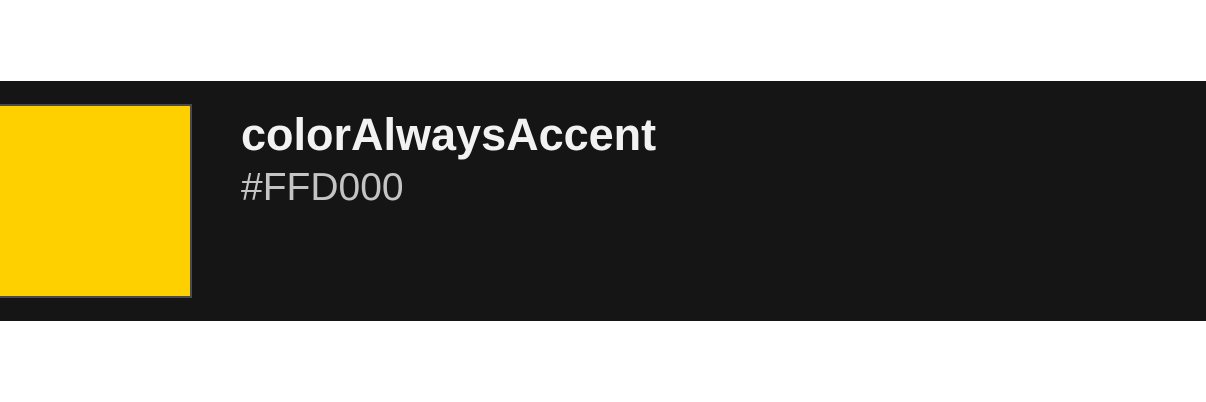 The image size is (1206, 402). What do you see at coordinates (449, 134) in the screenshot?
I see `color-token-name: colorAlwaysAccent` at bounding box center [449, 134].